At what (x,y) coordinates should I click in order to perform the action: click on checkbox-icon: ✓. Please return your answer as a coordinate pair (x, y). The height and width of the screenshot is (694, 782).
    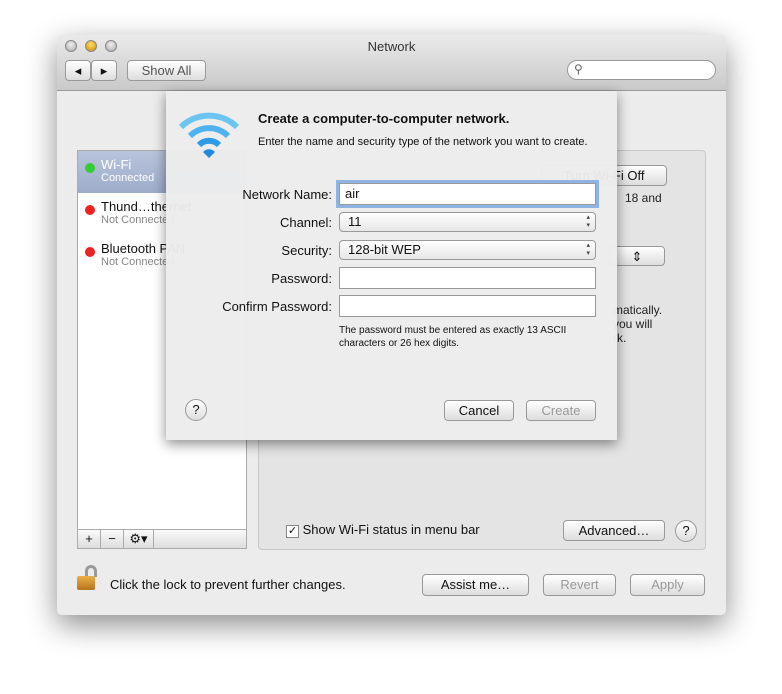
    Looking at the image, I should click on (292, 531).